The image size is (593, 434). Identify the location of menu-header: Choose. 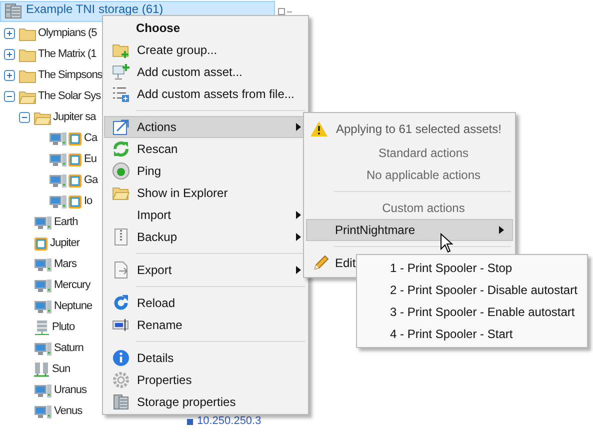
(158, 28).